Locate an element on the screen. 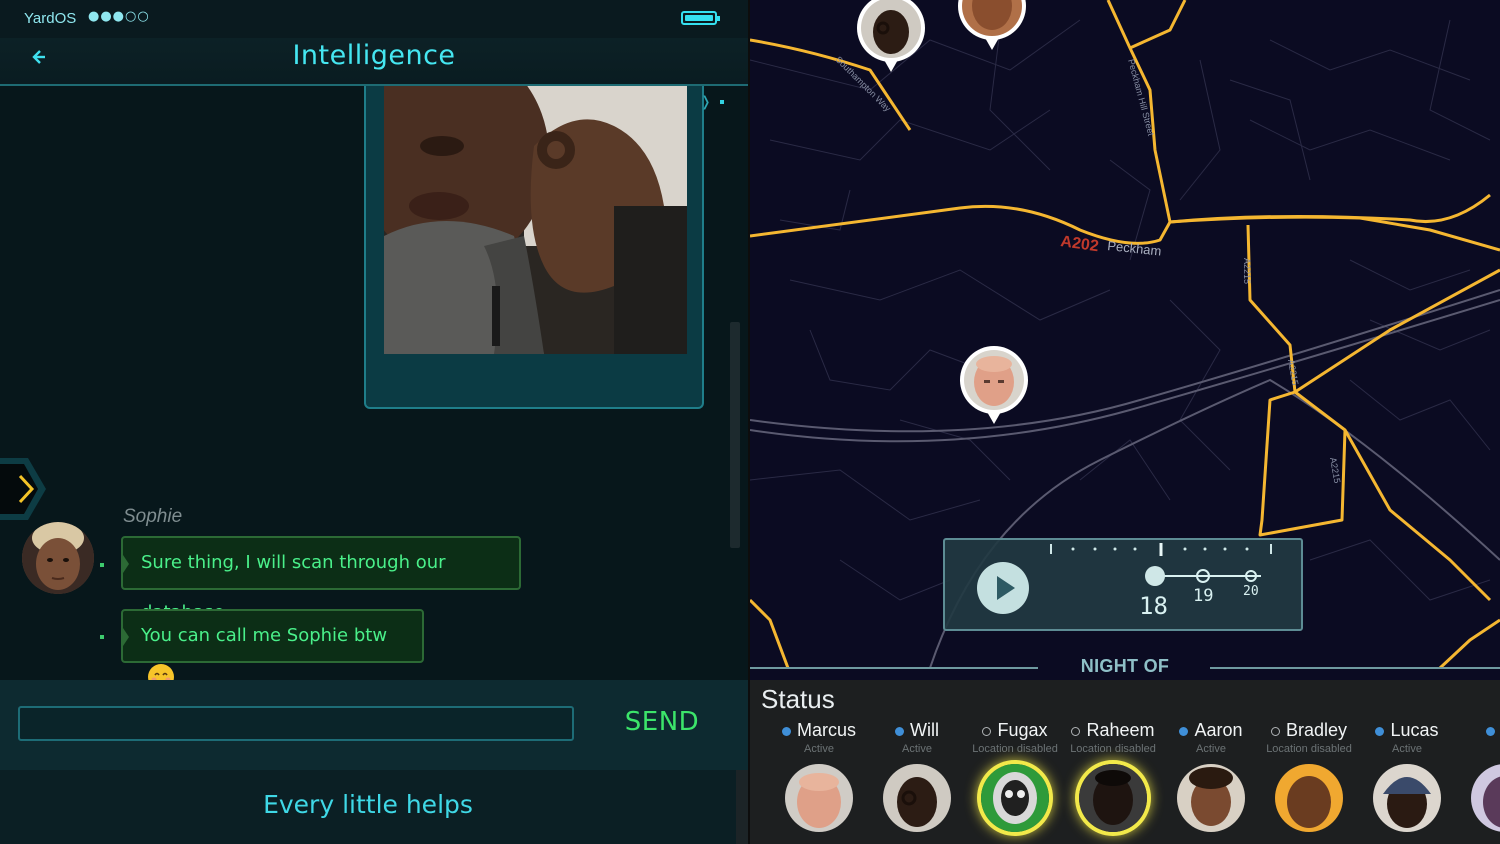  person-name-text: Marcus is located at coordinates (826, 730).